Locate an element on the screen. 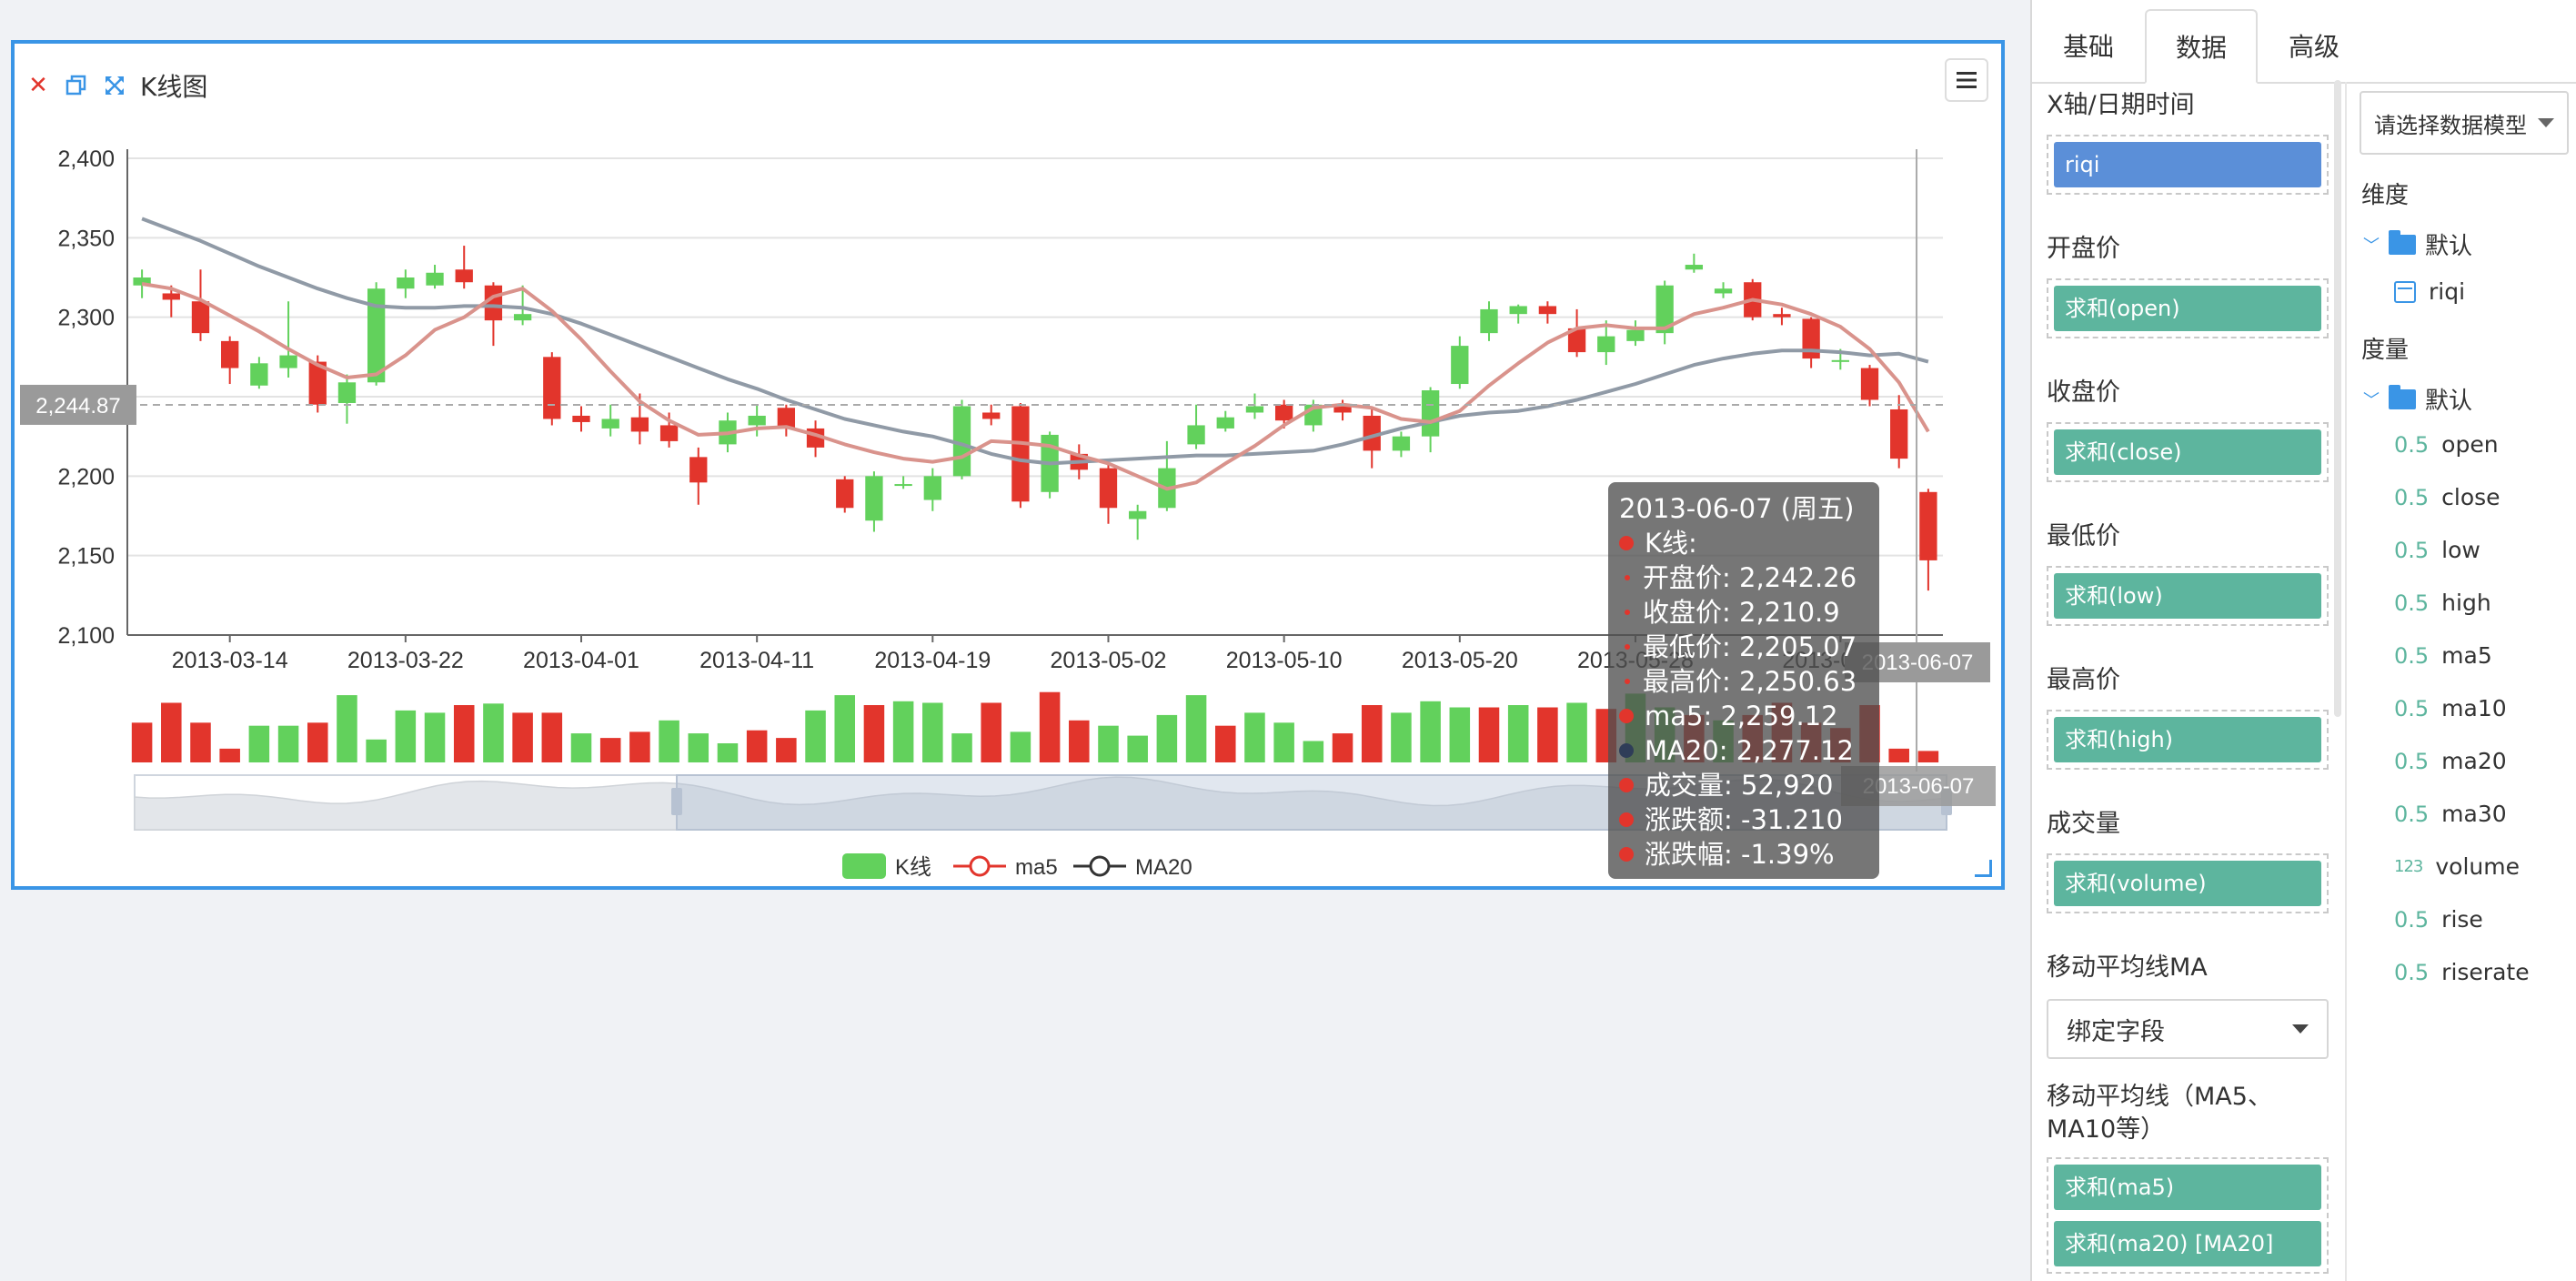 This screenshot has width=2576, height=1281. legend-ma20-marker is located at coordinates (1100, 866).